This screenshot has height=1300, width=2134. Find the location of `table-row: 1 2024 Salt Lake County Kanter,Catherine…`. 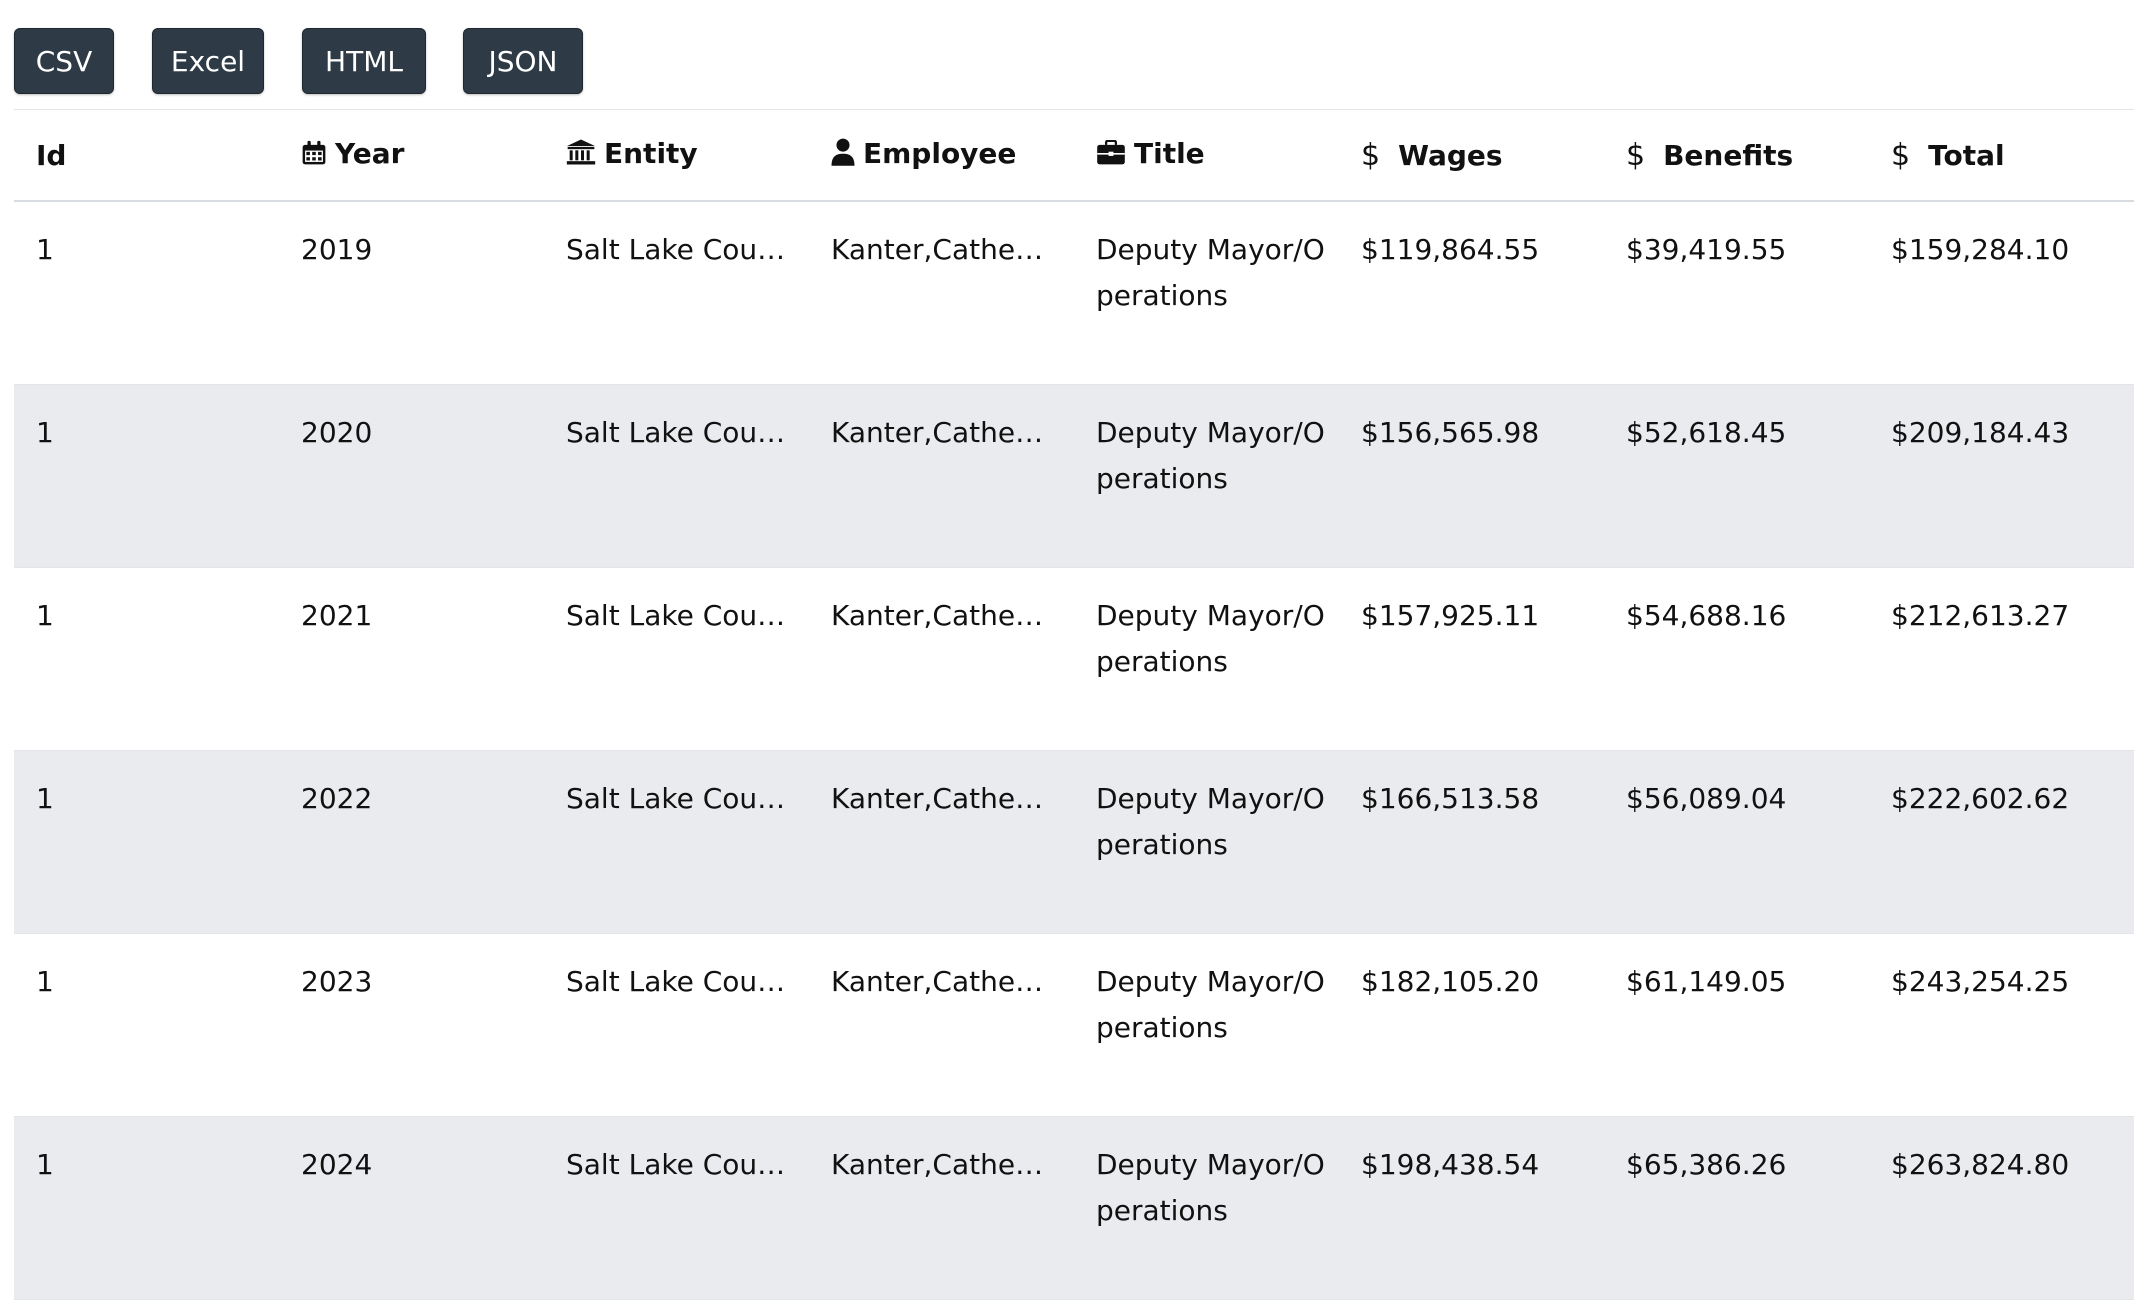

table-row: 1 2024 Salt Lake County Kanter,Catherine… is located at coordinates (1074, 1207).